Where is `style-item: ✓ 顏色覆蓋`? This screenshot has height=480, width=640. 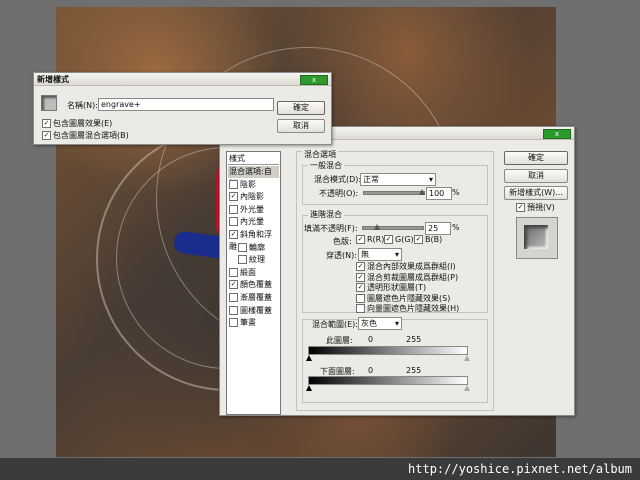 style-item: ✓ 顏色覆蓋 is located at coordinates (253, 285).